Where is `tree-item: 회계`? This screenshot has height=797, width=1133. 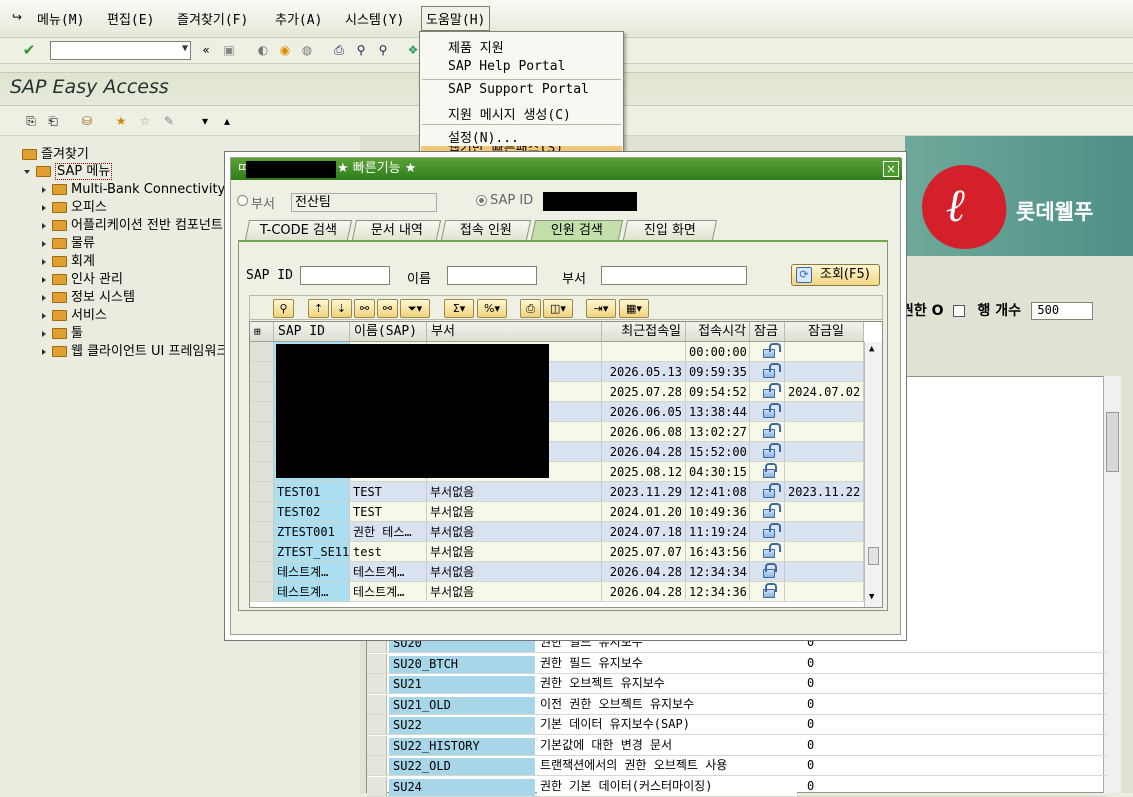 tree-item: 회계 is located at coordinates (68, 262).